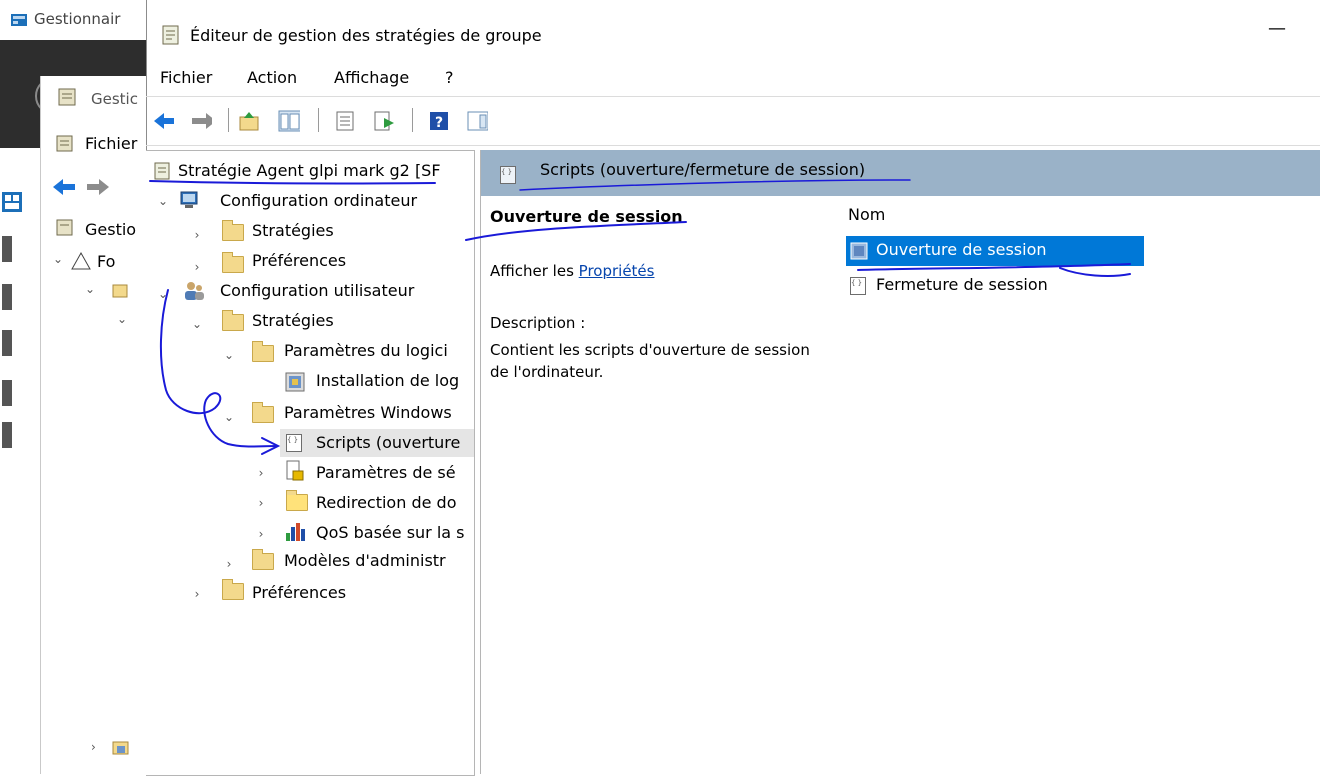 The image size is (1320, 776). What do you see at coordinates (114, 99) in the screenshot?
I see `background-inner-title: Gestic` at bounding box center [114, 99].